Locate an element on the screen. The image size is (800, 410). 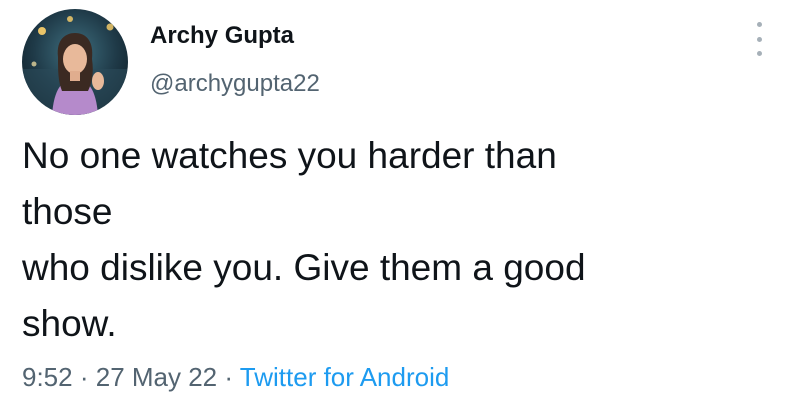
tweet-meta: 9:52 · 27 May 22 · Twitter for Android is located at coordinates (235, 377).